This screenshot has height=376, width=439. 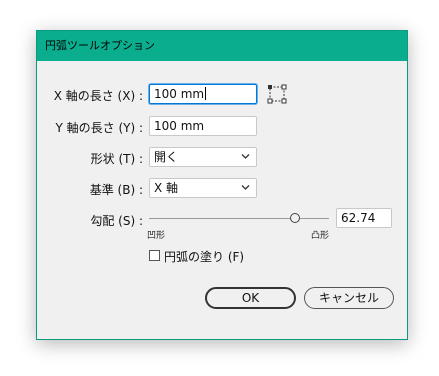 What do you see at coordinates (222, 46) in the screenshot?
I see `dialog-title: 円弧ツールオプション` at bounding box center [222, 46].